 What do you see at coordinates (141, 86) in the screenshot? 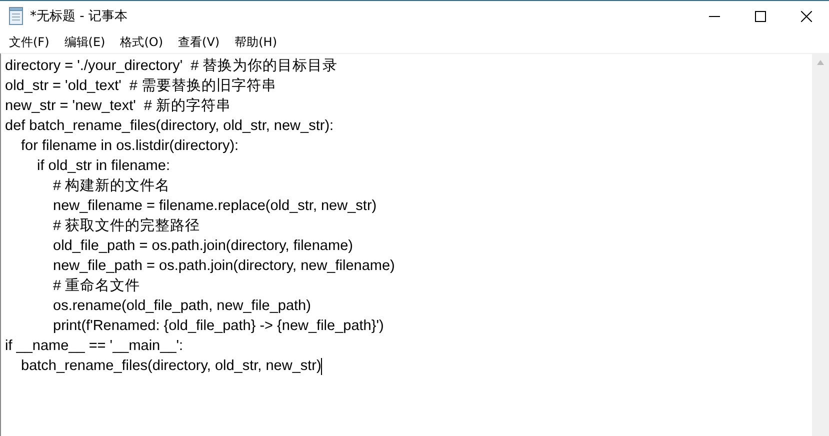
I see `code-line: old_str = 'old_text' # 需要替换的旧字符串` at bounding box center [141, 86].